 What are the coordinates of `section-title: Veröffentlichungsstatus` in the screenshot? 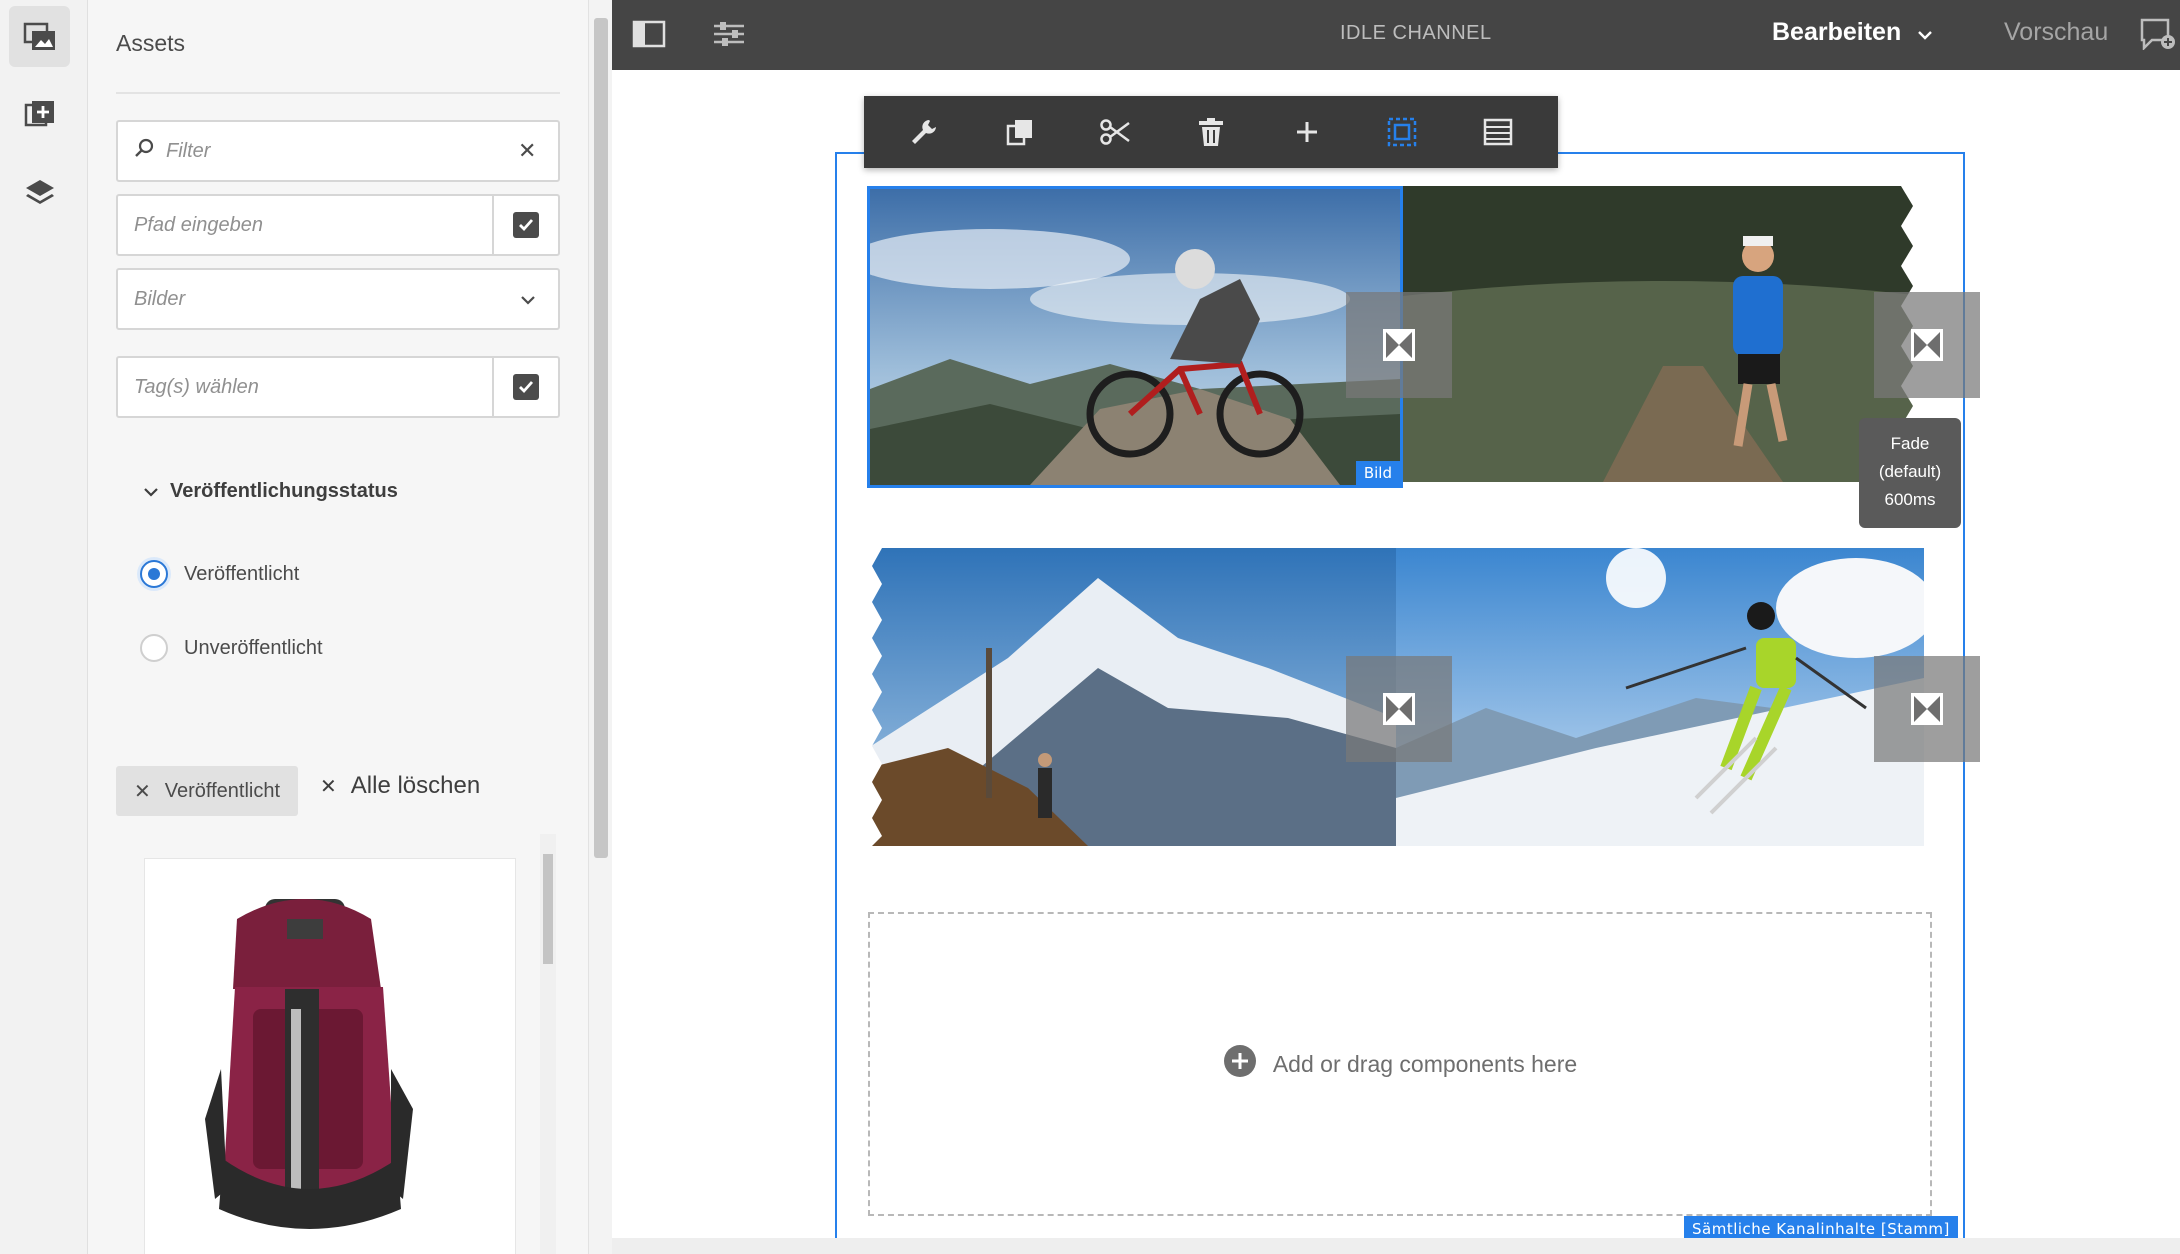 It's located at (284, 491).